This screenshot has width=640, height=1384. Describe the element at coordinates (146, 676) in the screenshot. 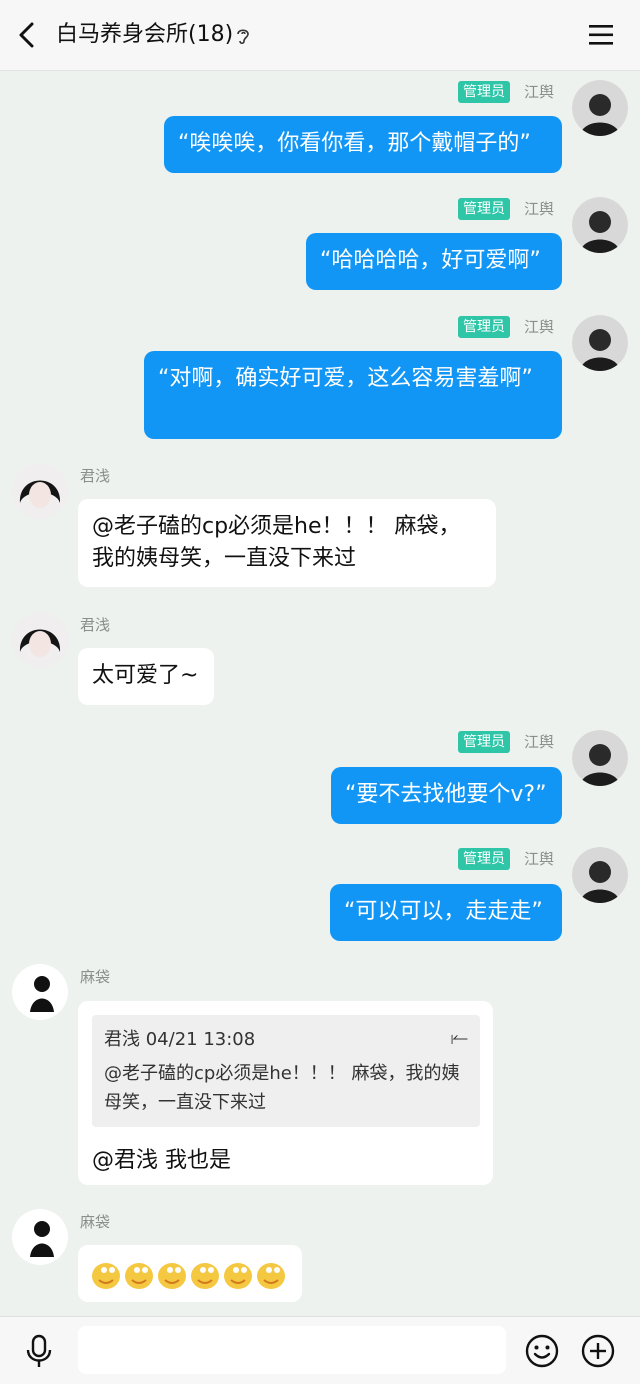

I see `message-bubble: 太可爱了~` at that location.